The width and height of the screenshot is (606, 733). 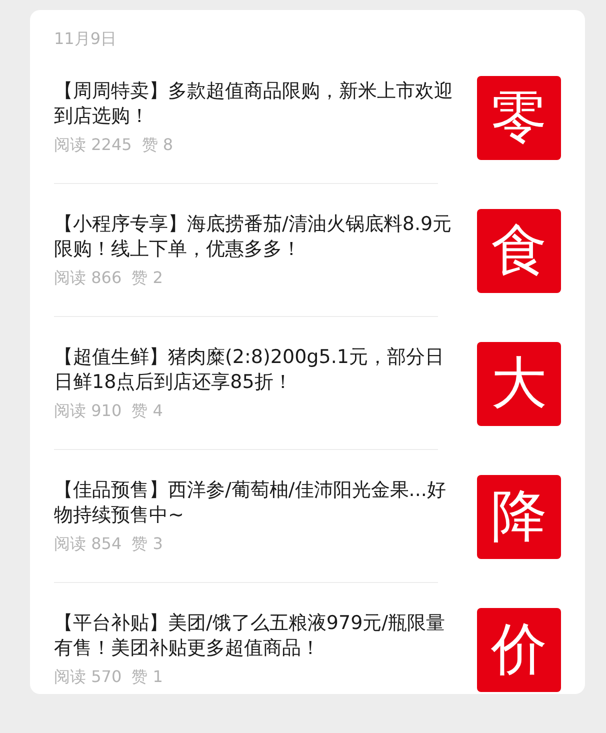 I want to click on read-count: 阅读 866, so click(x=88, y=278).